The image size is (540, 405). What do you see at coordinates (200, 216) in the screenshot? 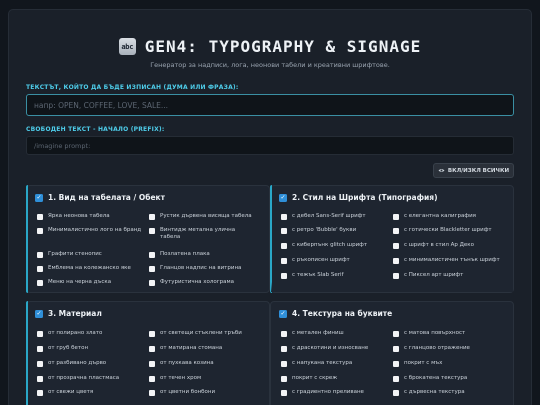
I see `option: Рустик дървена висяща табела` at bounding box center [200, 216].